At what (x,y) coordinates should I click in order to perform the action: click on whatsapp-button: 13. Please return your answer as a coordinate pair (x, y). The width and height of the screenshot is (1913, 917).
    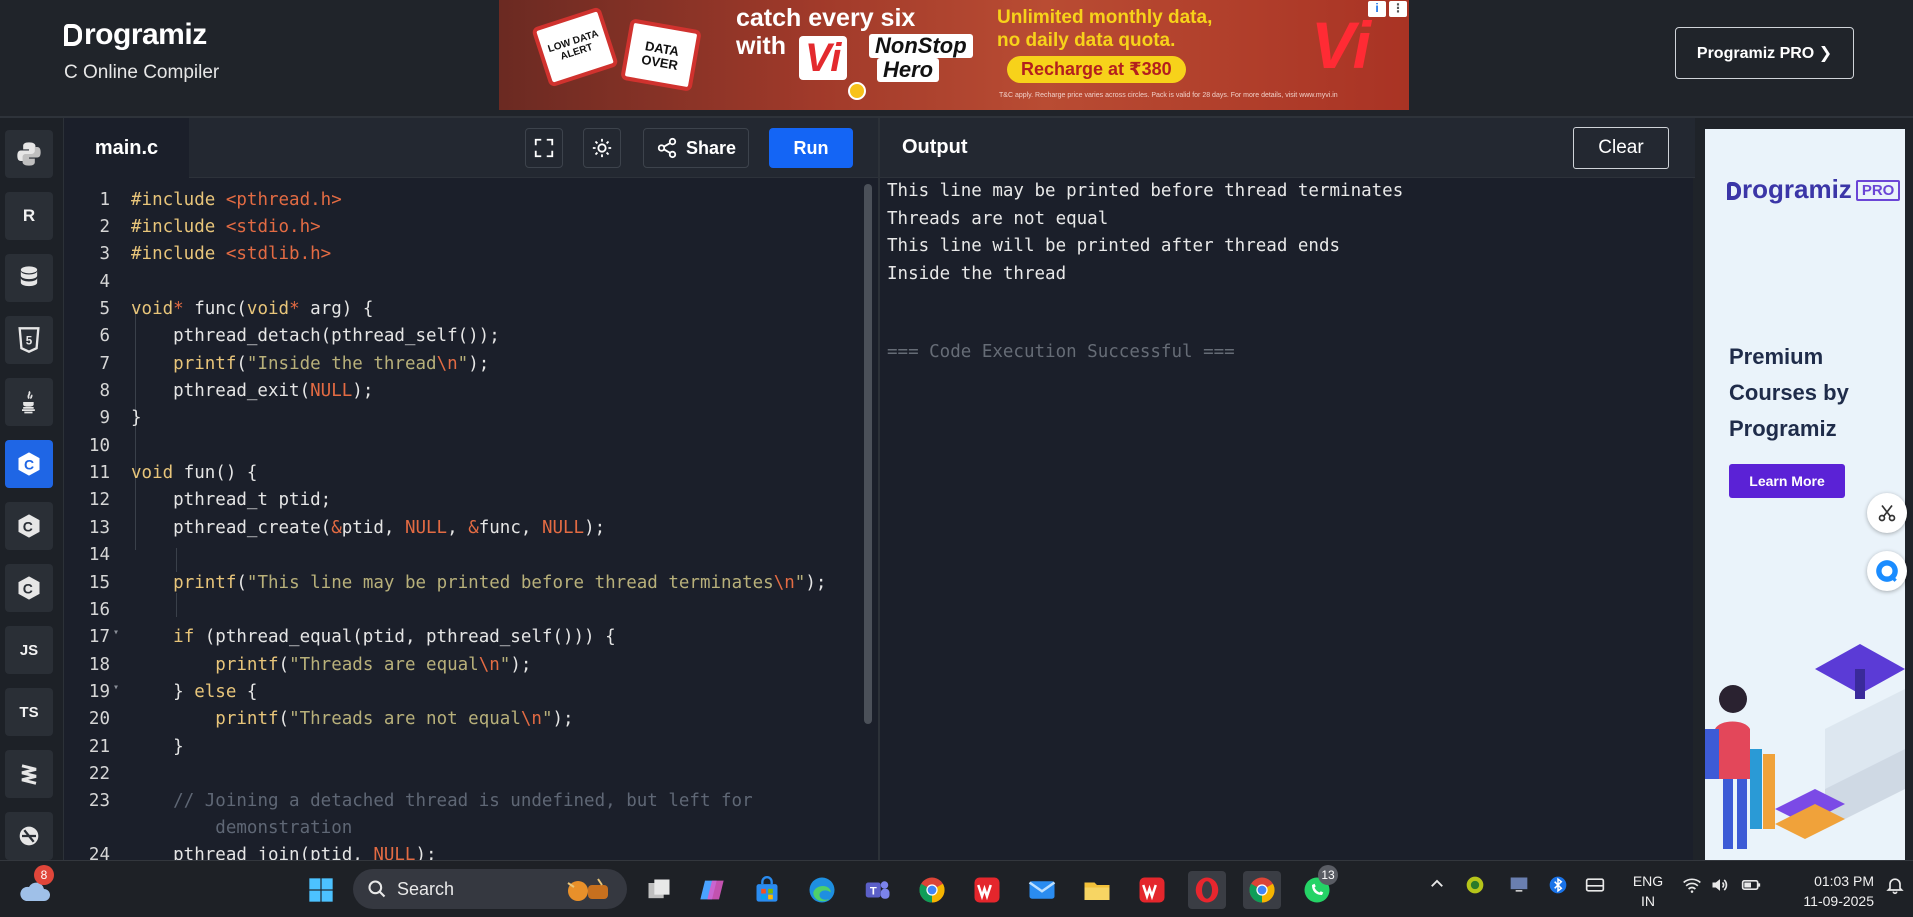
    Looking at the image, I should click on (1318, 887).